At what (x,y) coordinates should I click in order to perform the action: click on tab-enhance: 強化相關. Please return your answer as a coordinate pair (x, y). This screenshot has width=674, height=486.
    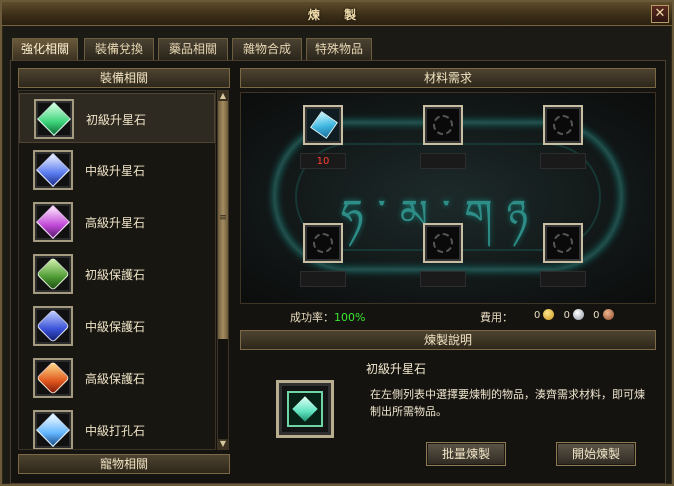
    Looking at the image, I should click on (45, 49).